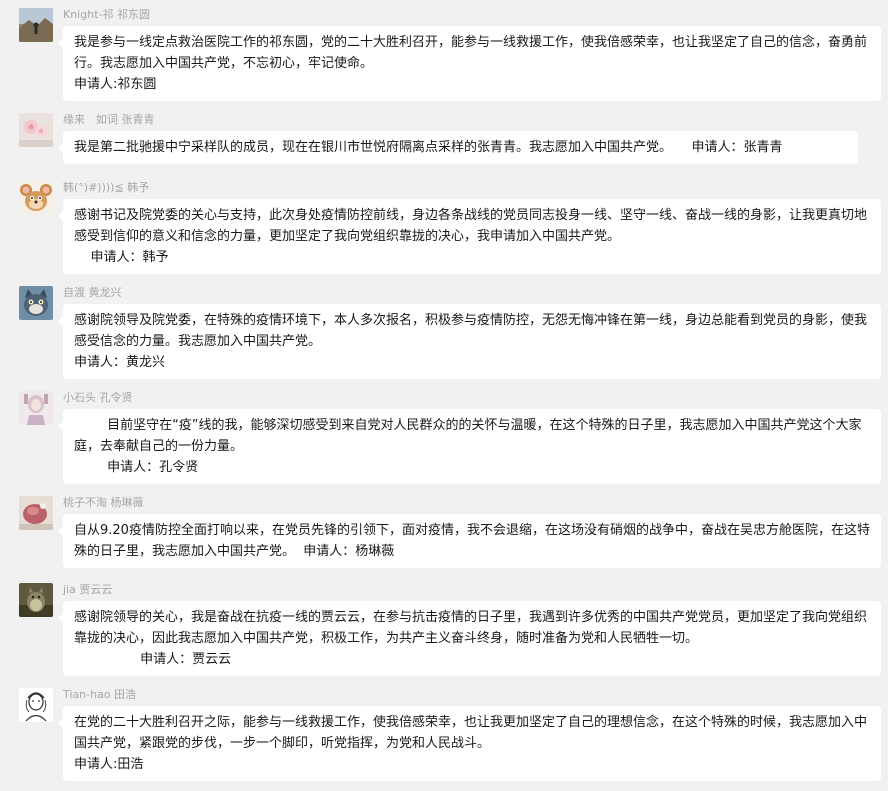  I want to click on avatar-mountain-photo, so click(36, 25).